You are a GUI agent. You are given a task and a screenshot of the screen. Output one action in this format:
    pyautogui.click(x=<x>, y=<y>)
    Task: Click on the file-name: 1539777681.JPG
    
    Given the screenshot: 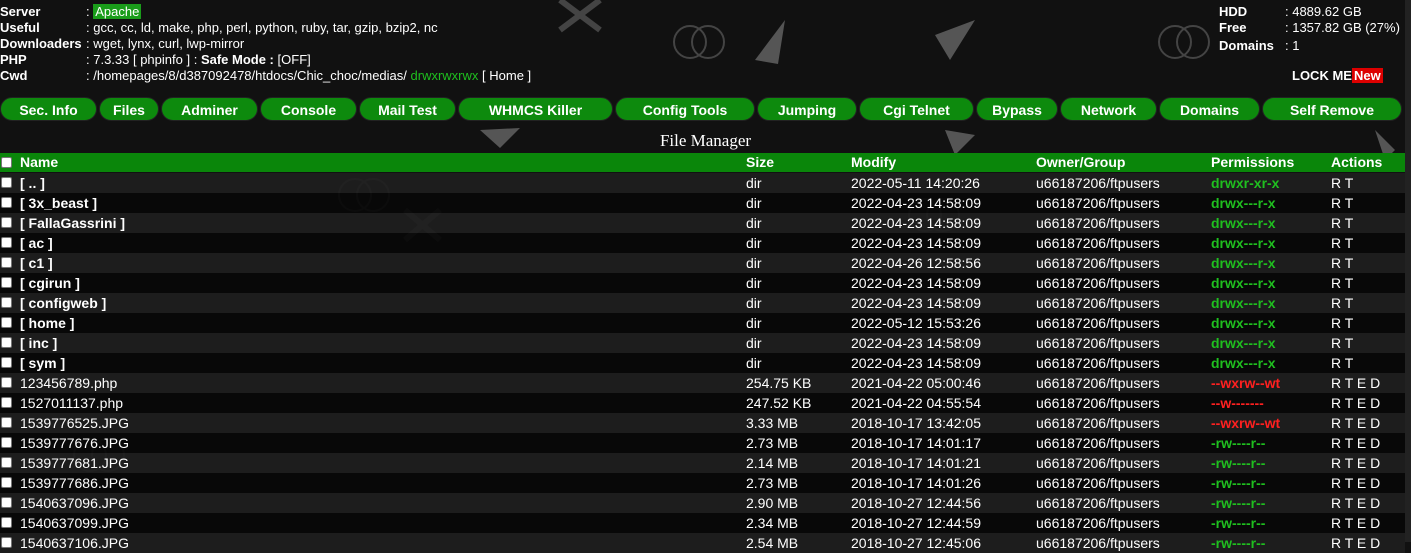 What is the action you would take?
    pyautogui.click(x=74, y=463)
    